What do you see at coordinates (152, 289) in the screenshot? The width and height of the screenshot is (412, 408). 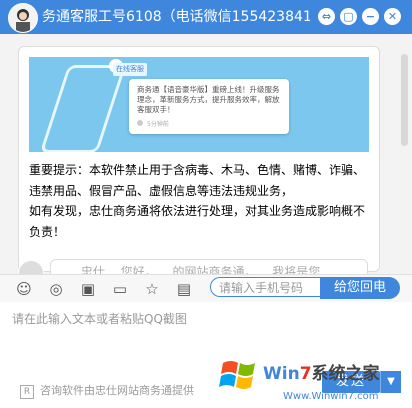 I see `star-icon: ☆` at bounding box center [152, 289].